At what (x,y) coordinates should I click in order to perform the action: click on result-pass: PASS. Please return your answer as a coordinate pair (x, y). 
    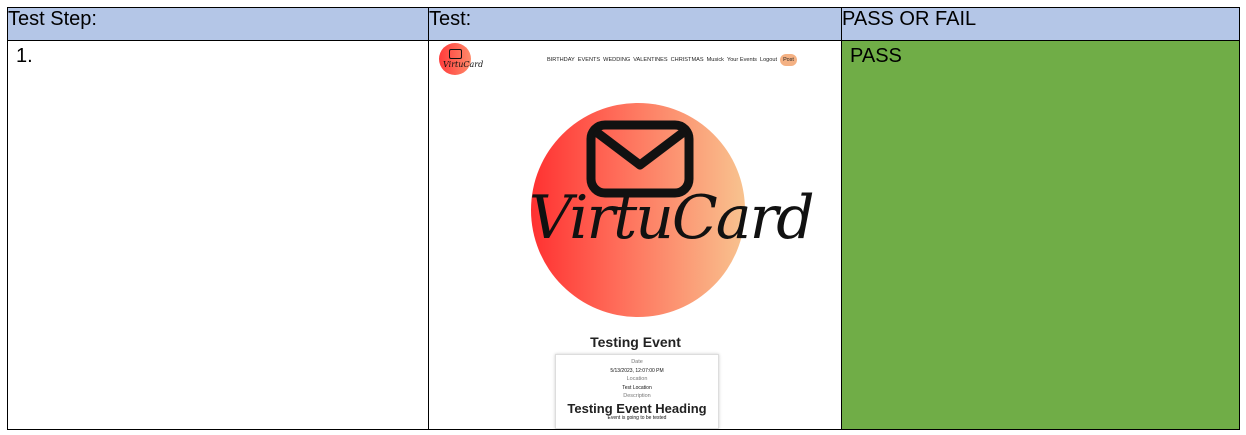
    Looking at the image, I should click on (876, 56).